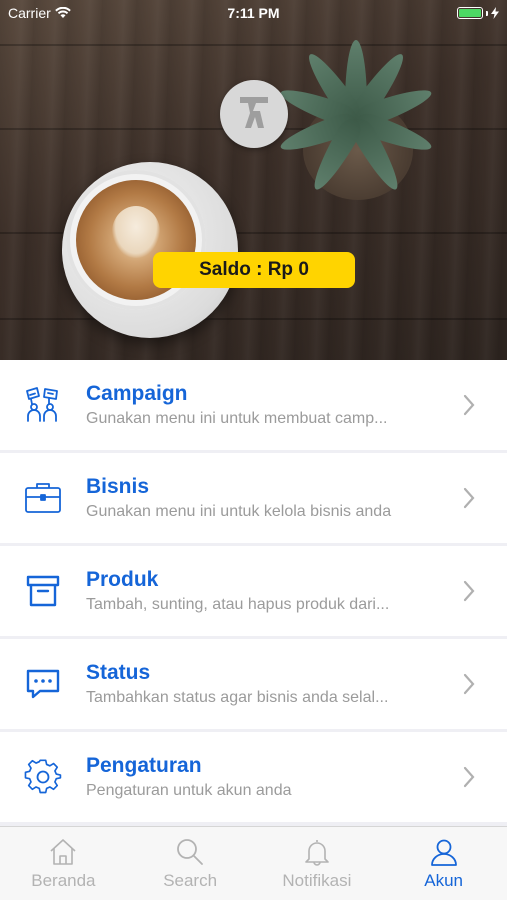 This screenshot has height=900, width=507. Describe the element at coordinates (190, 852) in the screenshot. I see `search-icon` at that location.